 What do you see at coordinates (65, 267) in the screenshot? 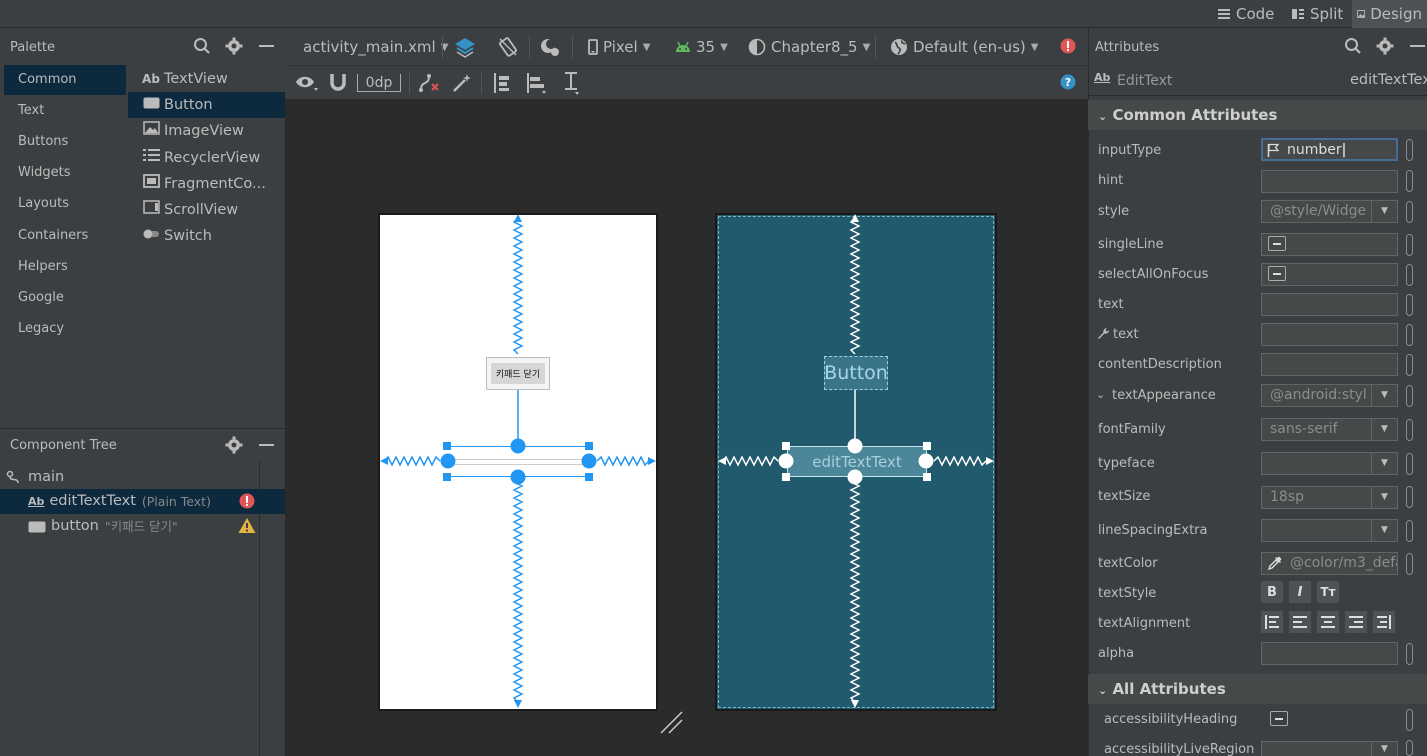
I see `category-helpers: Helpers` at bounding box center [65, 267].